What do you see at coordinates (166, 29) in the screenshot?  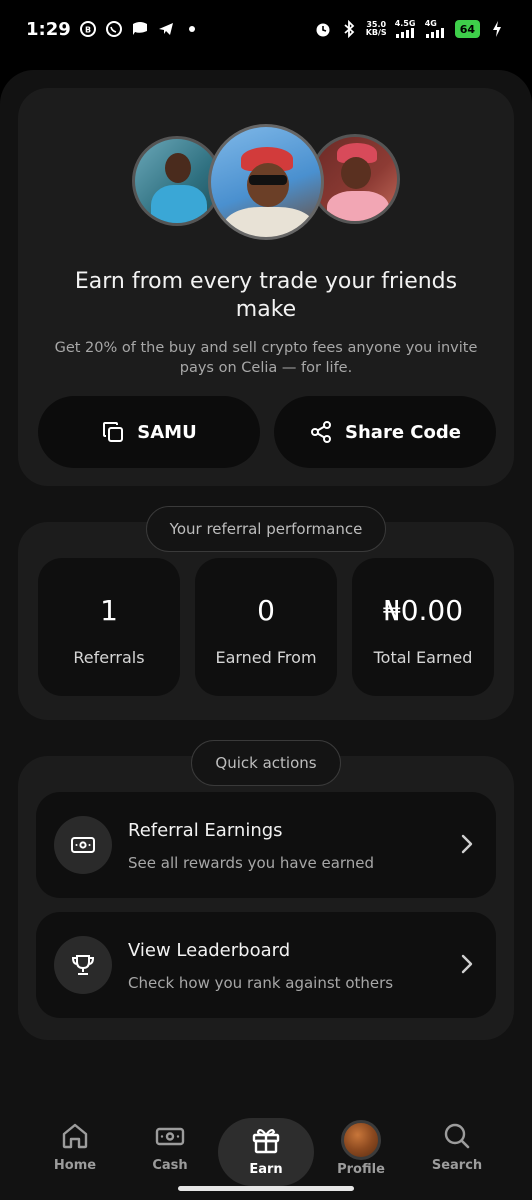 I see `telegram-icon` at bounding box center [166, 29].